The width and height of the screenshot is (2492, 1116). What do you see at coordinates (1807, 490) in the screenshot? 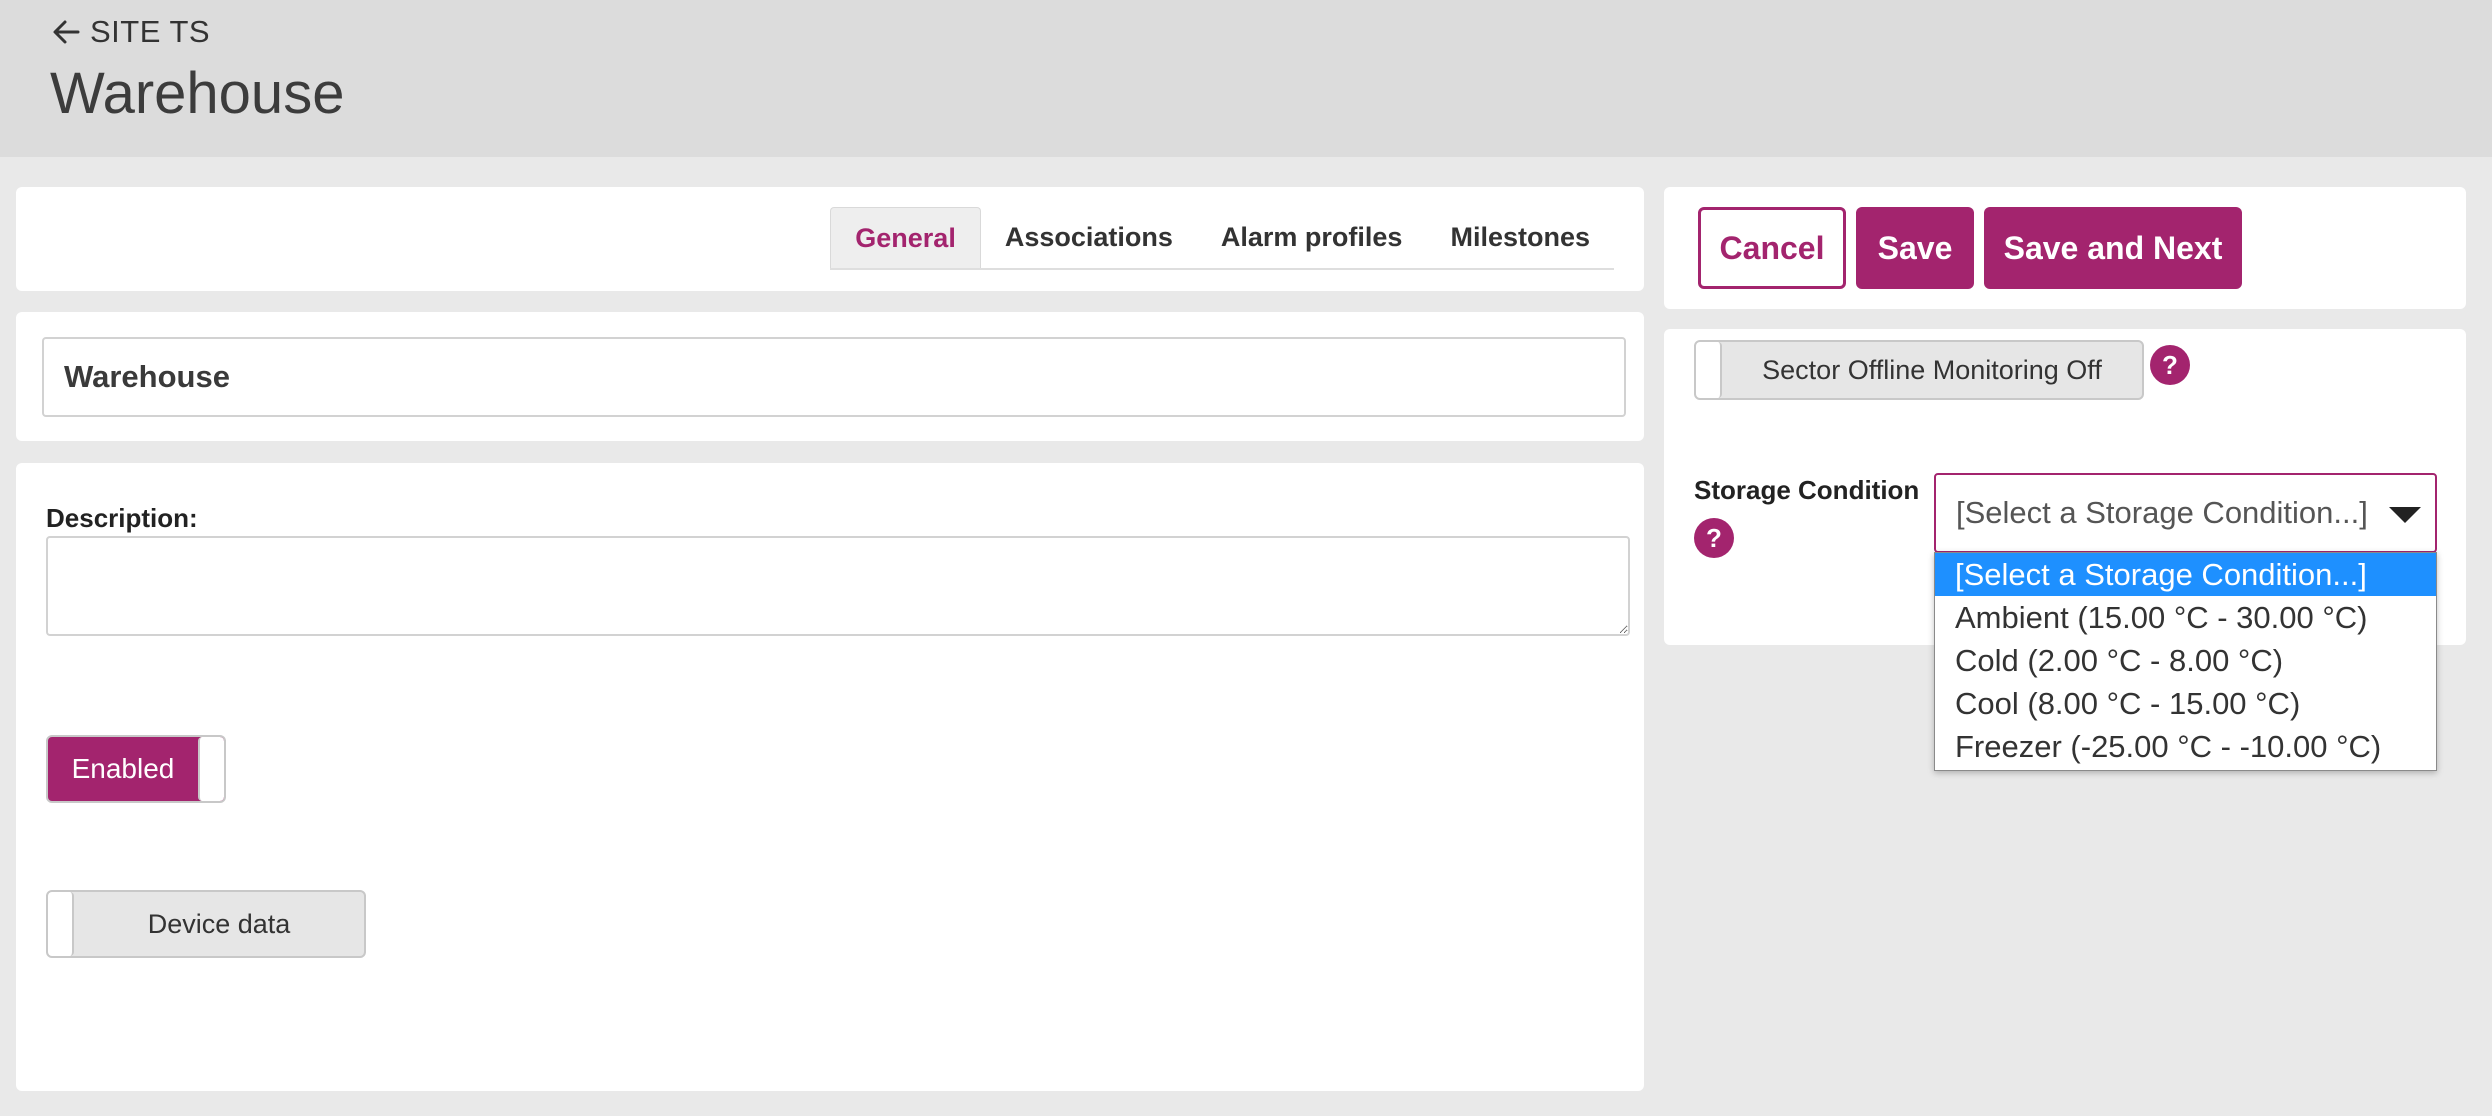
I see `storage-condition-label: Storage Condition` at bounding box center [1807, 490].